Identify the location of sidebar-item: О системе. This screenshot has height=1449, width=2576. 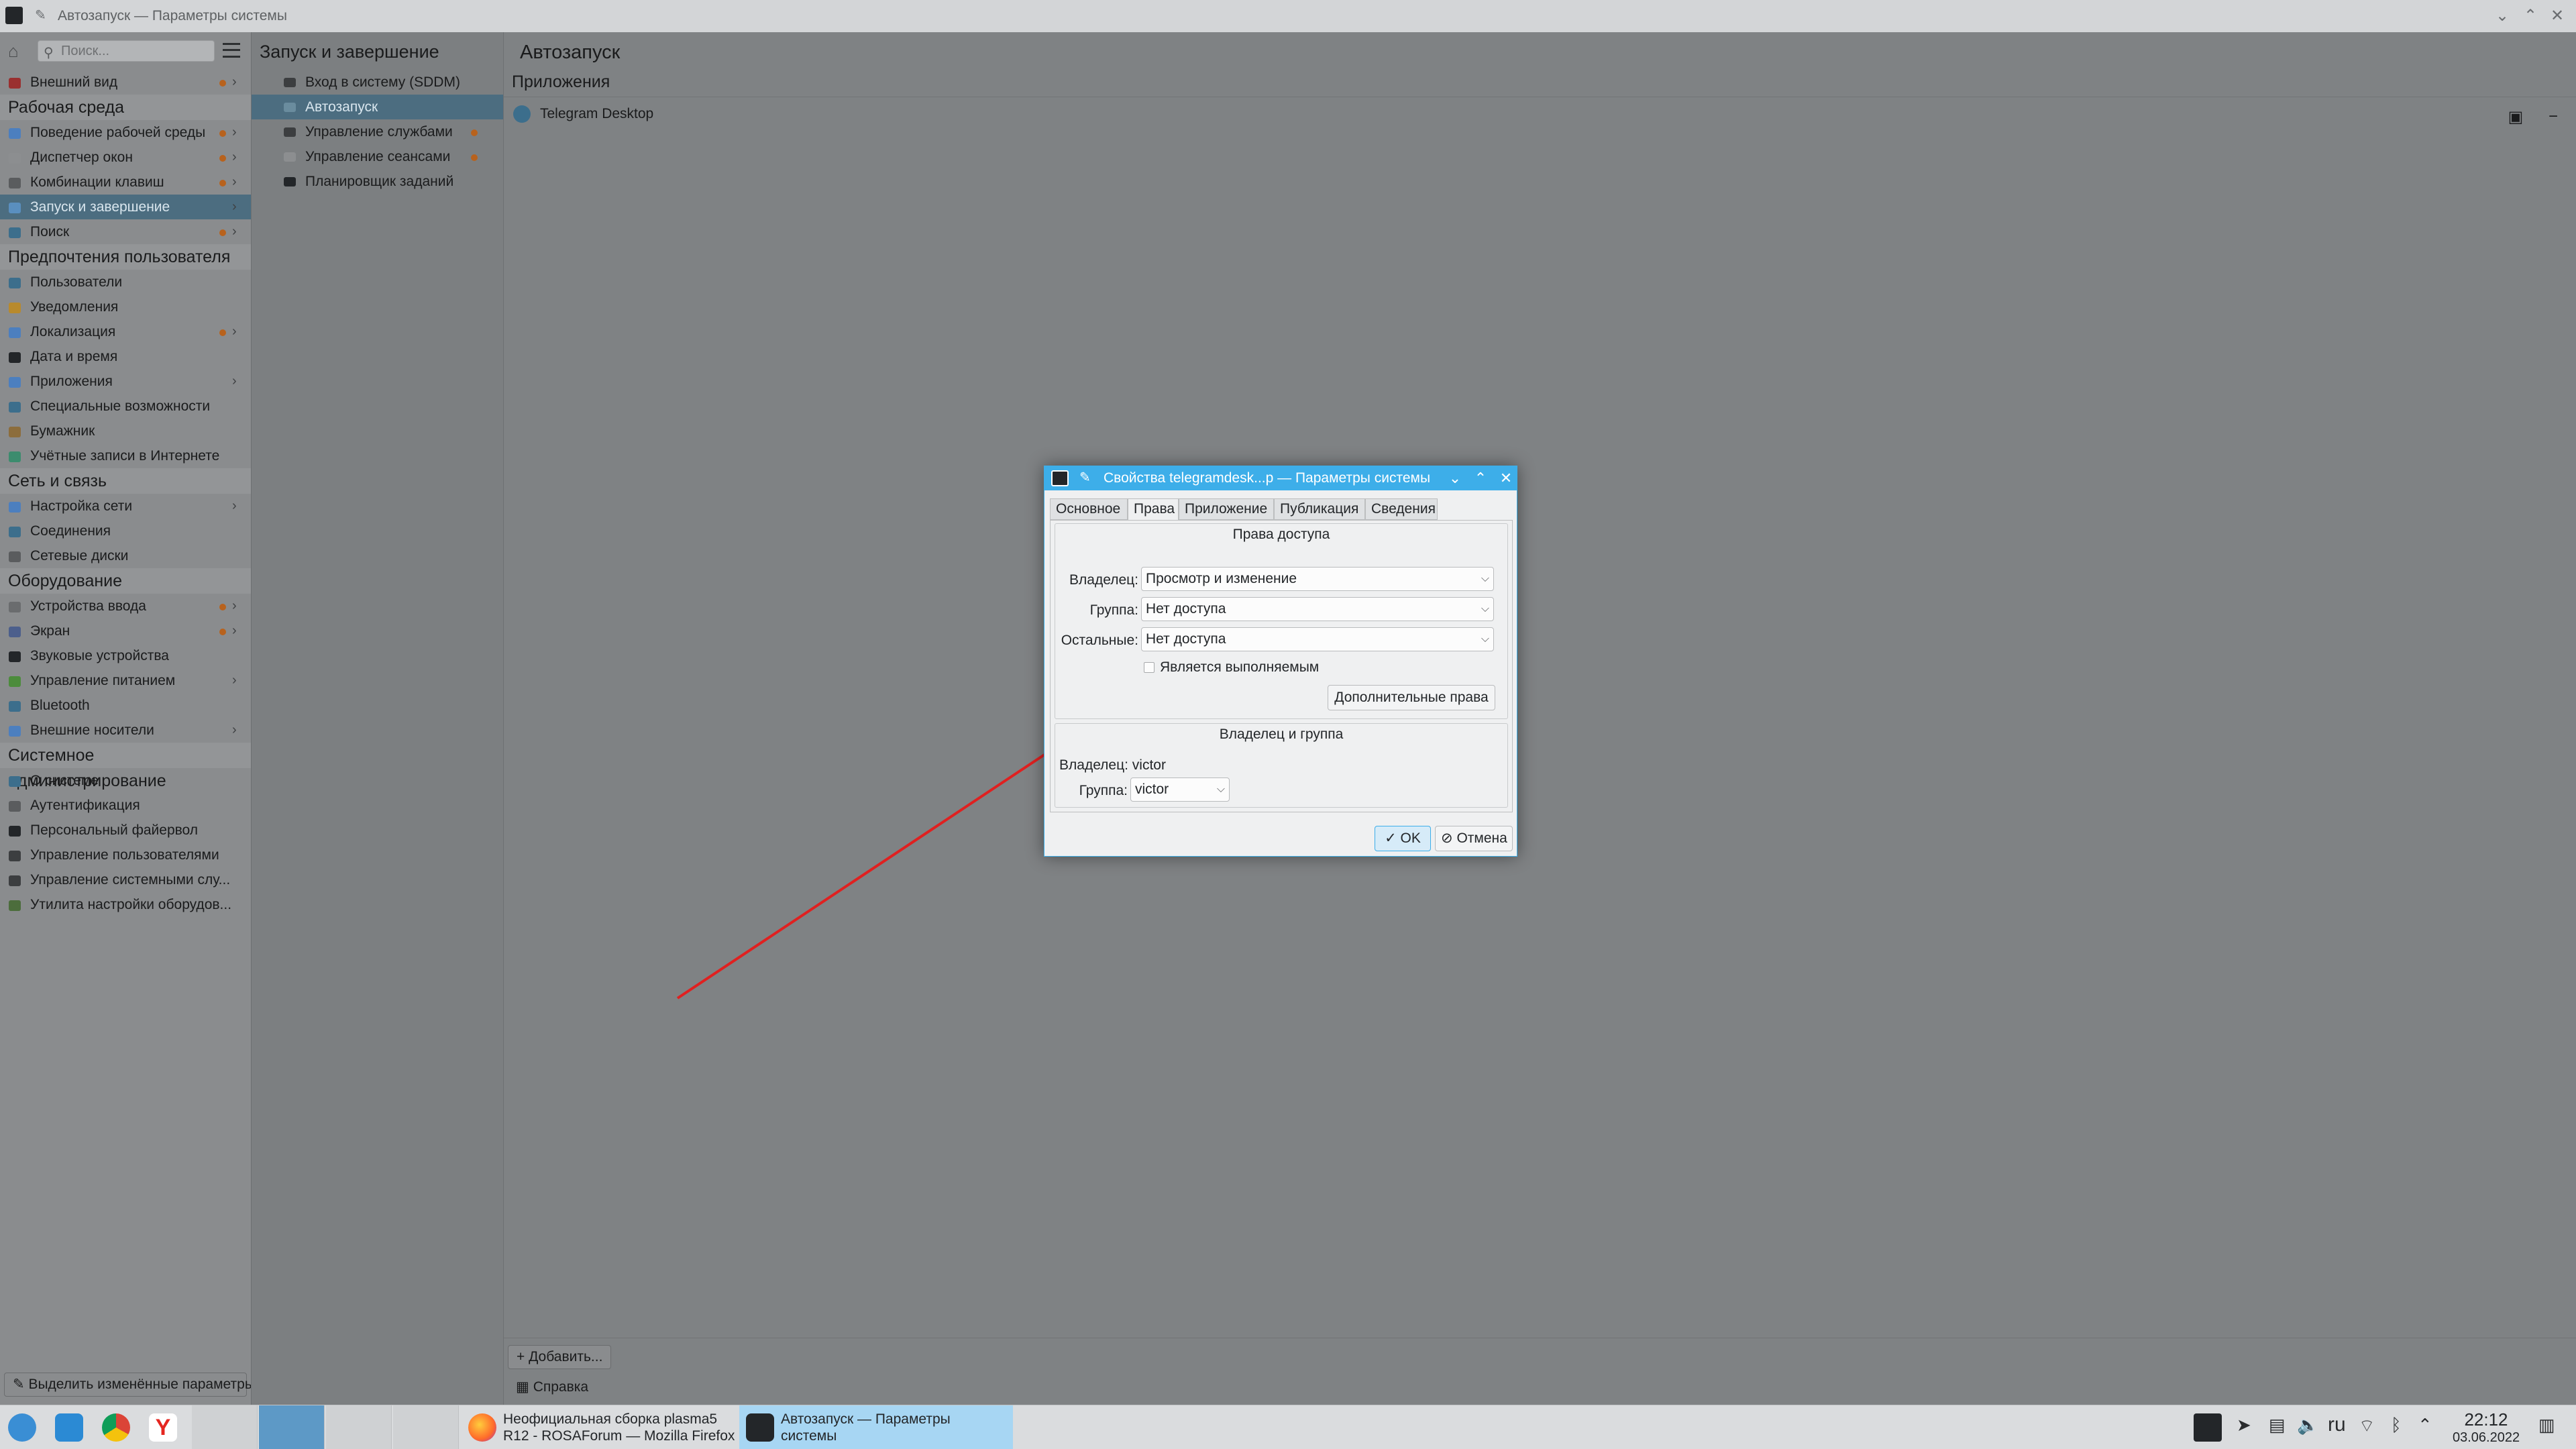
(125, 780).